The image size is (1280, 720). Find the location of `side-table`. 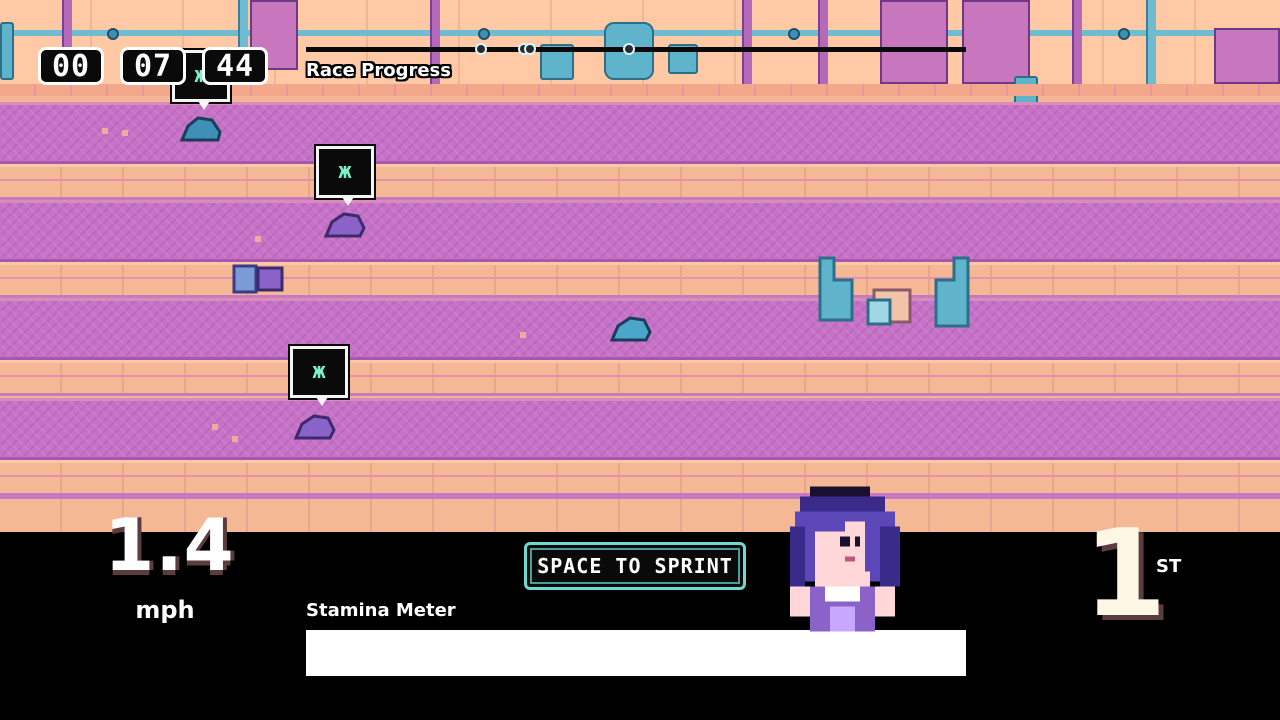

side-table is located at coordinates (1247, 56).